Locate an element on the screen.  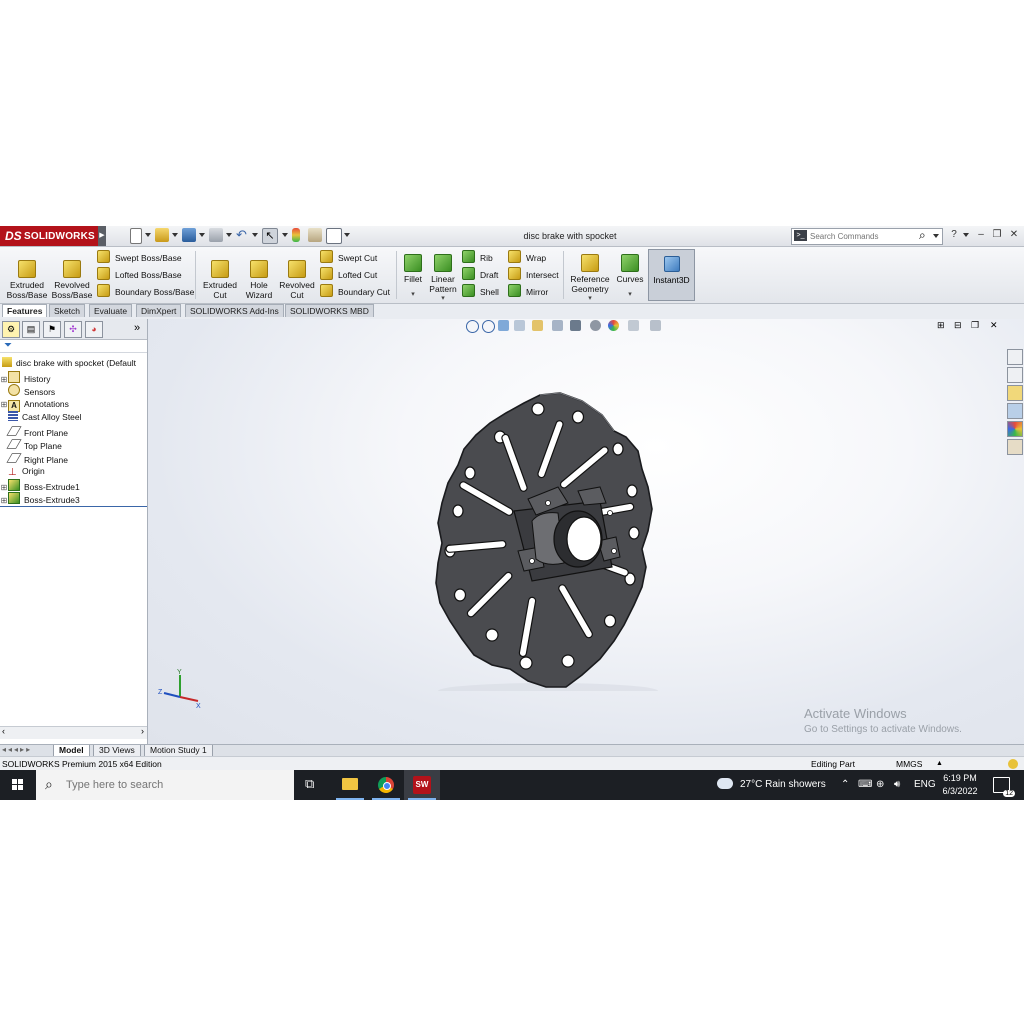
tab-solidworks-add-ins: SOLIDWORKS Add-Ins is located at coordinates (234, 310).